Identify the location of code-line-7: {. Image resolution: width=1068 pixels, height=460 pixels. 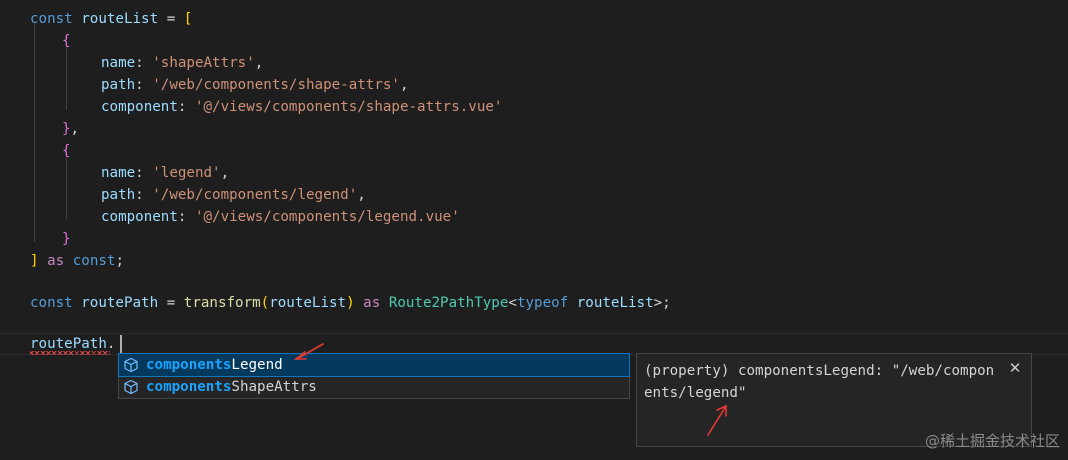
(66, 151).